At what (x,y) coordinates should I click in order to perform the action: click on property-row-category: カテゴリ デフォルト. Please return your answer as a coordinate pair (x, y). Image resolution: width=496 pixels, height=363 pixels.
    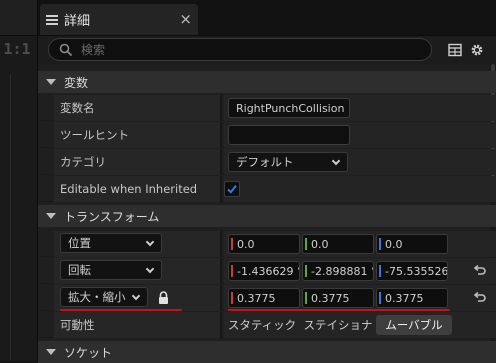
    Looking at the image, I should click on (267, 162).